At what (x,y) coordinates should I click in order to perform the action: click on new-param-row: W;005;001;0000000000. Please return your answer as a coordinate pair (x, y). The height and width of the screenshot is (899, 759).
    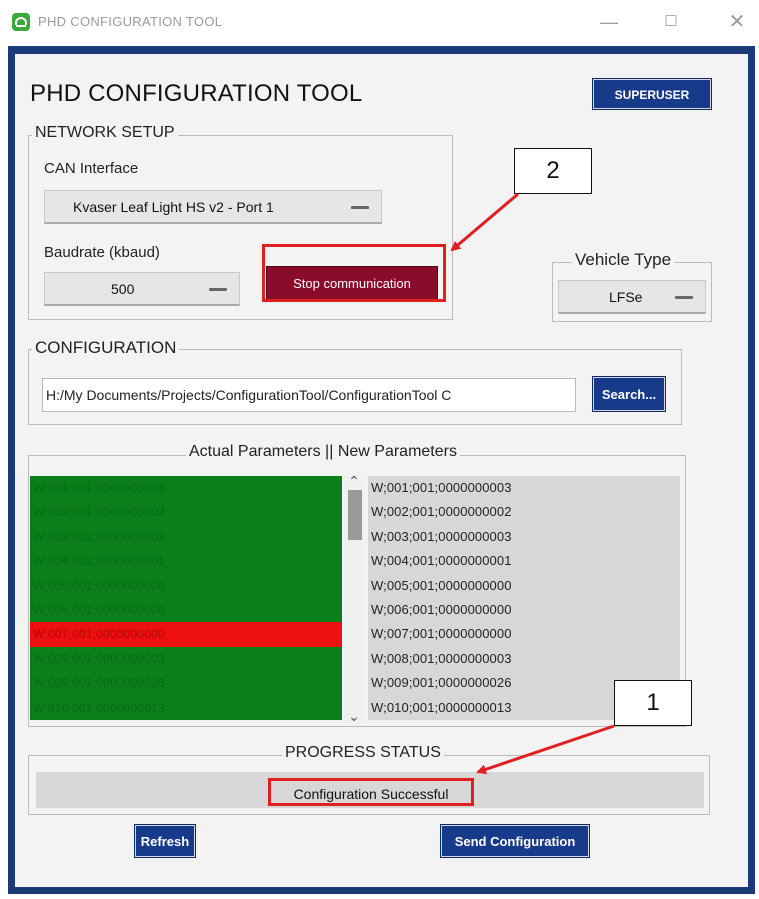
    Looking at the image, I should click on (524, 586).